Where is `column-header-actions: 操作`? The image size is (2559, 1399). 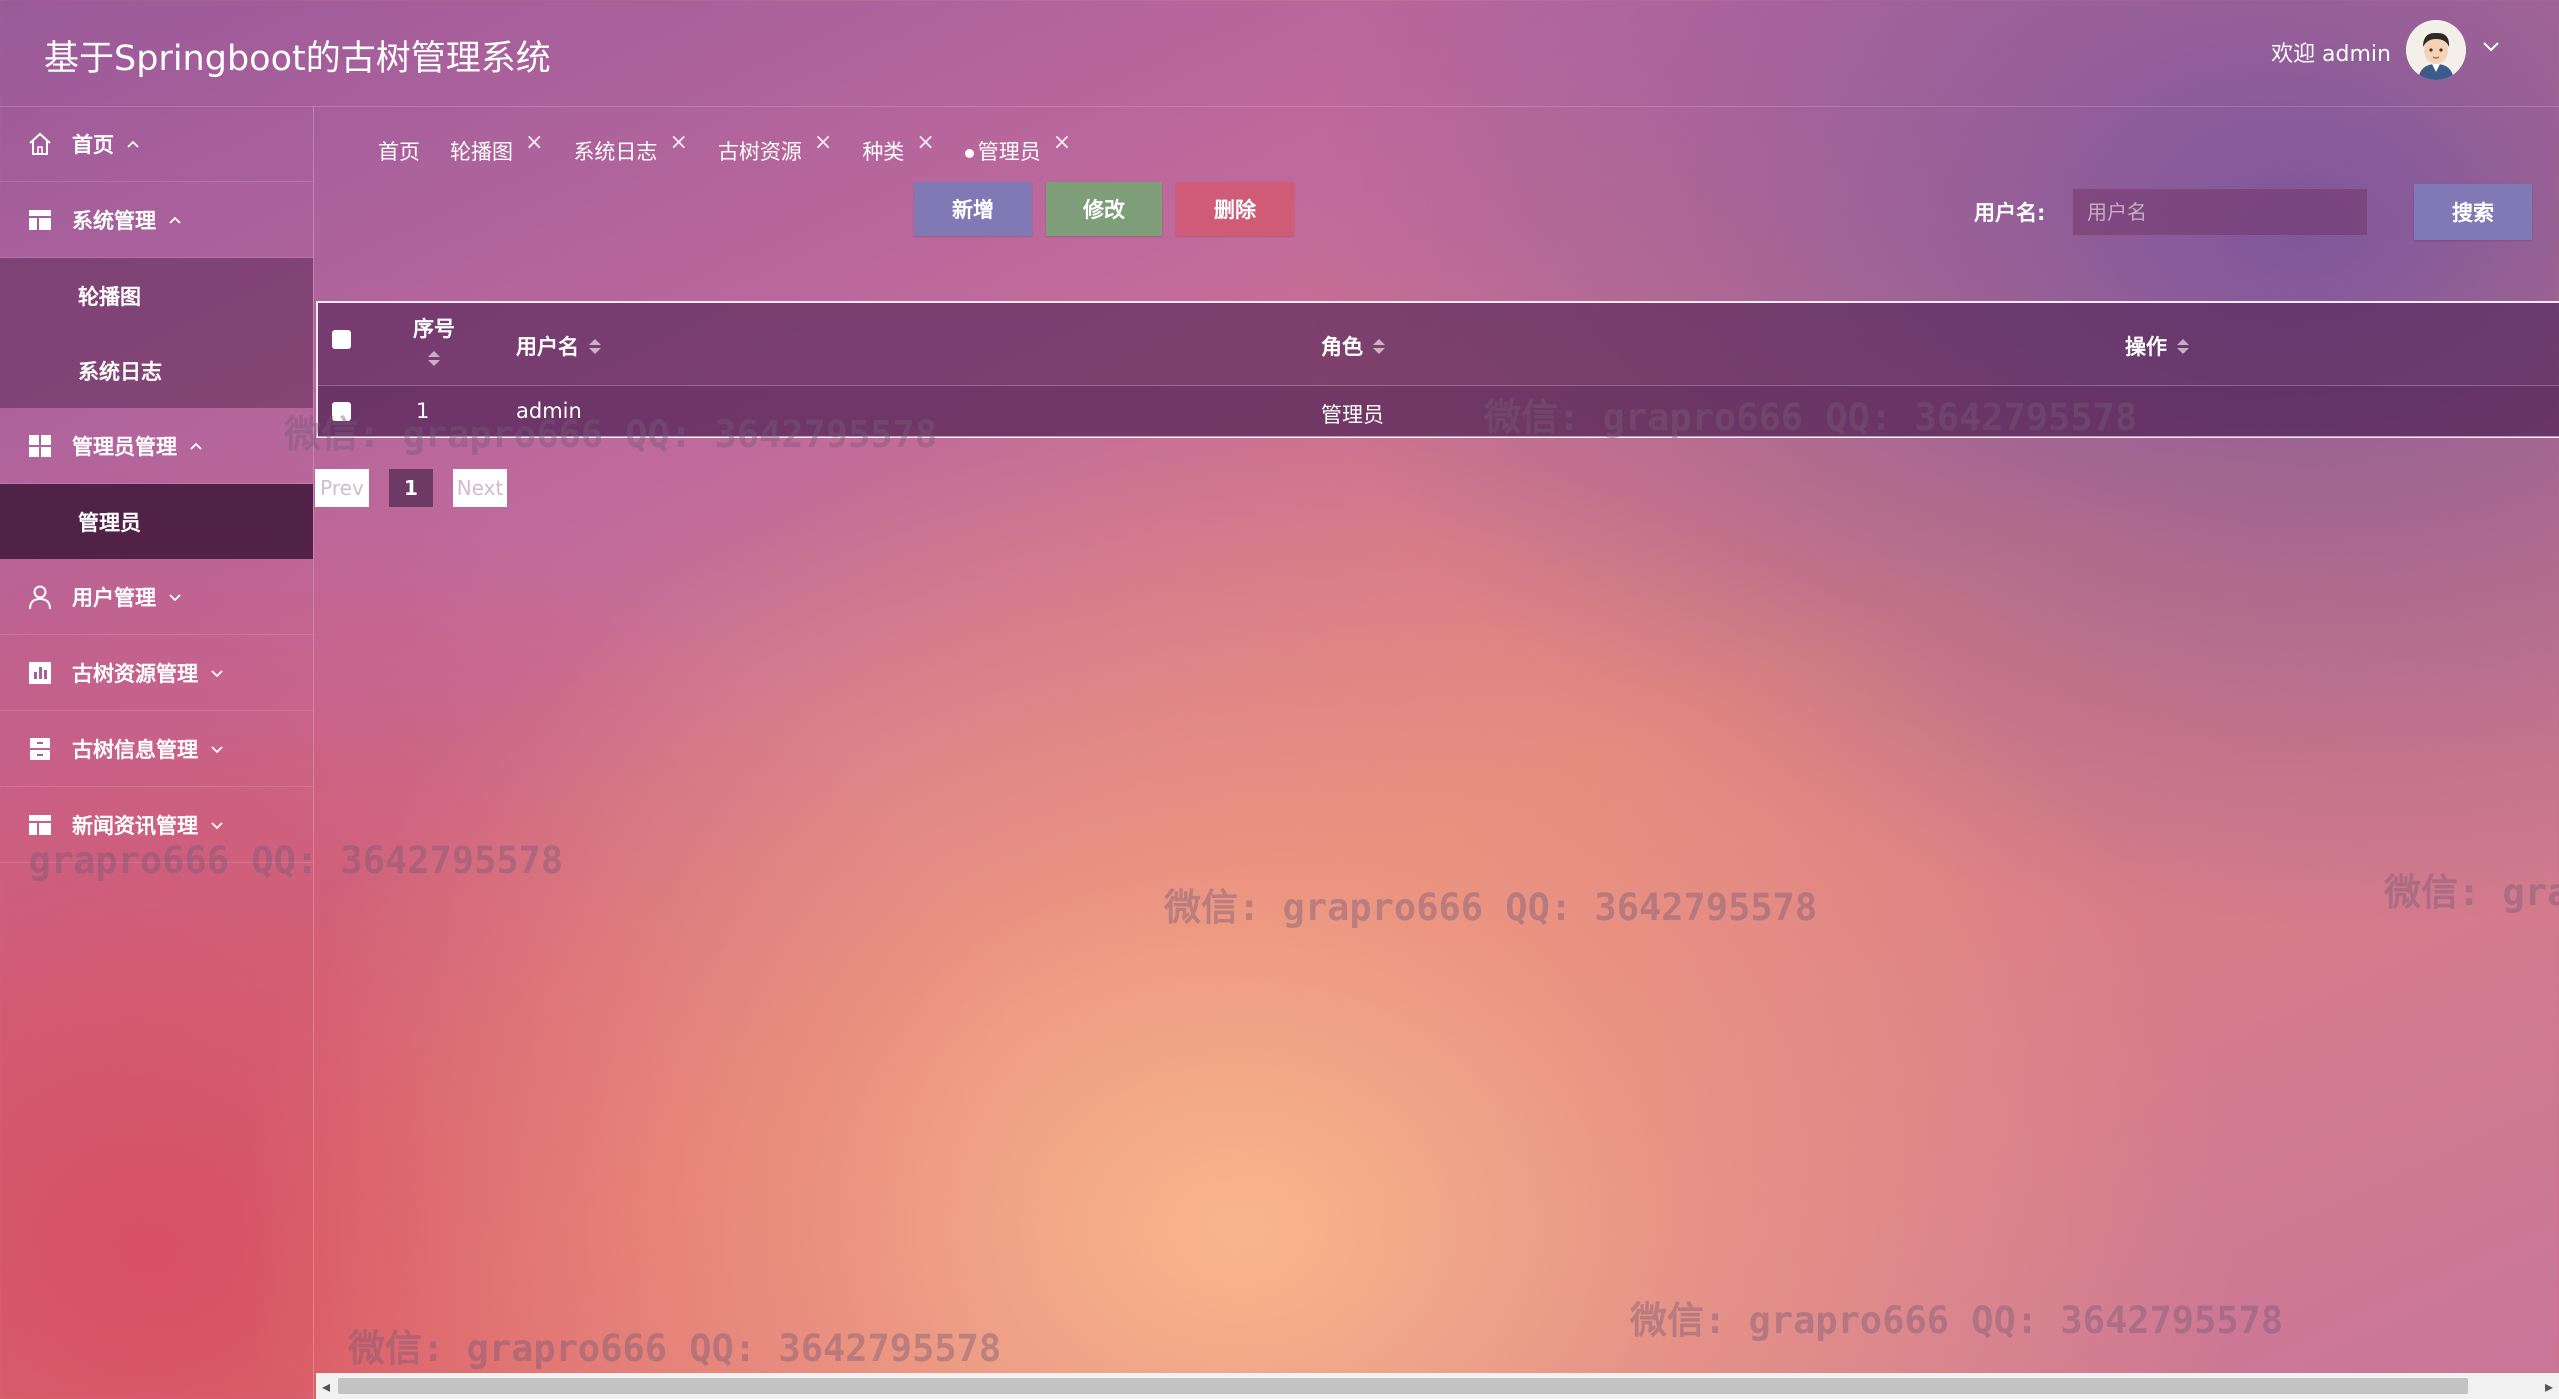 column-header-actions: 操作 is located at coordinates (2157, 346).